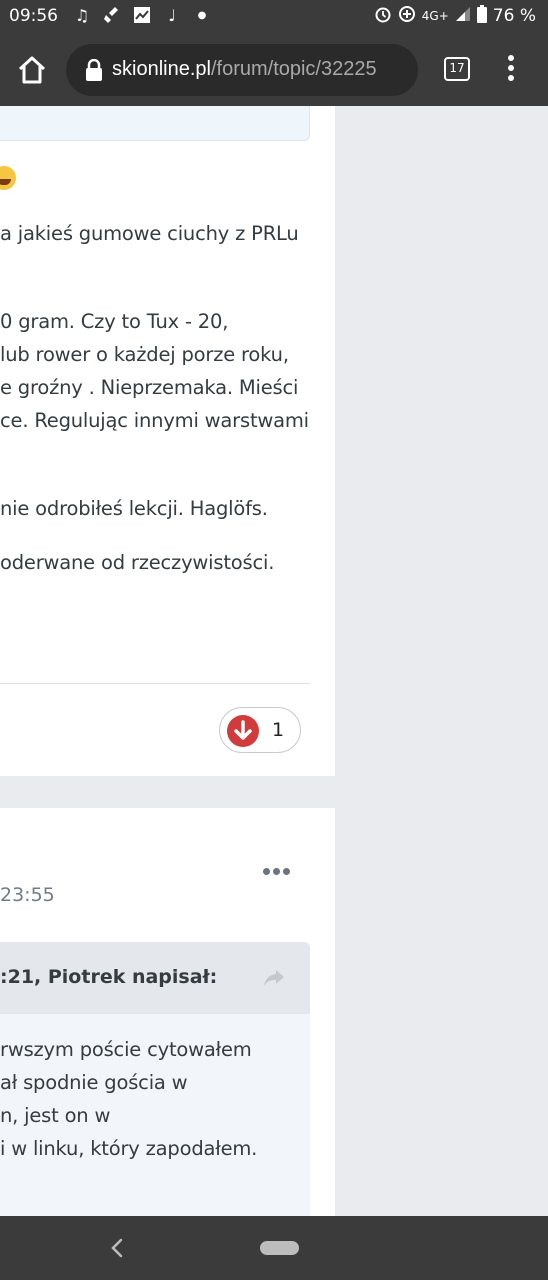 This screenshot has width=548, height=1280. I want to click on broom-icon, so click(112, 15).